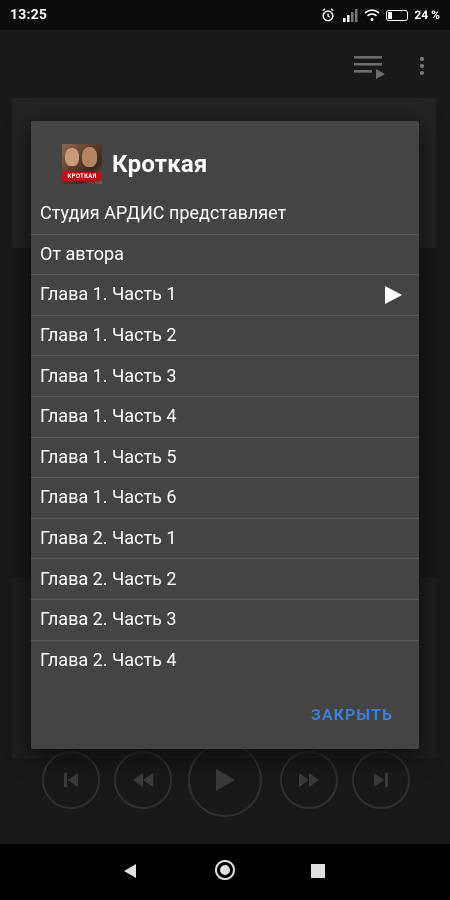  I want to click on recent-apps-icon, so click(318, 871).